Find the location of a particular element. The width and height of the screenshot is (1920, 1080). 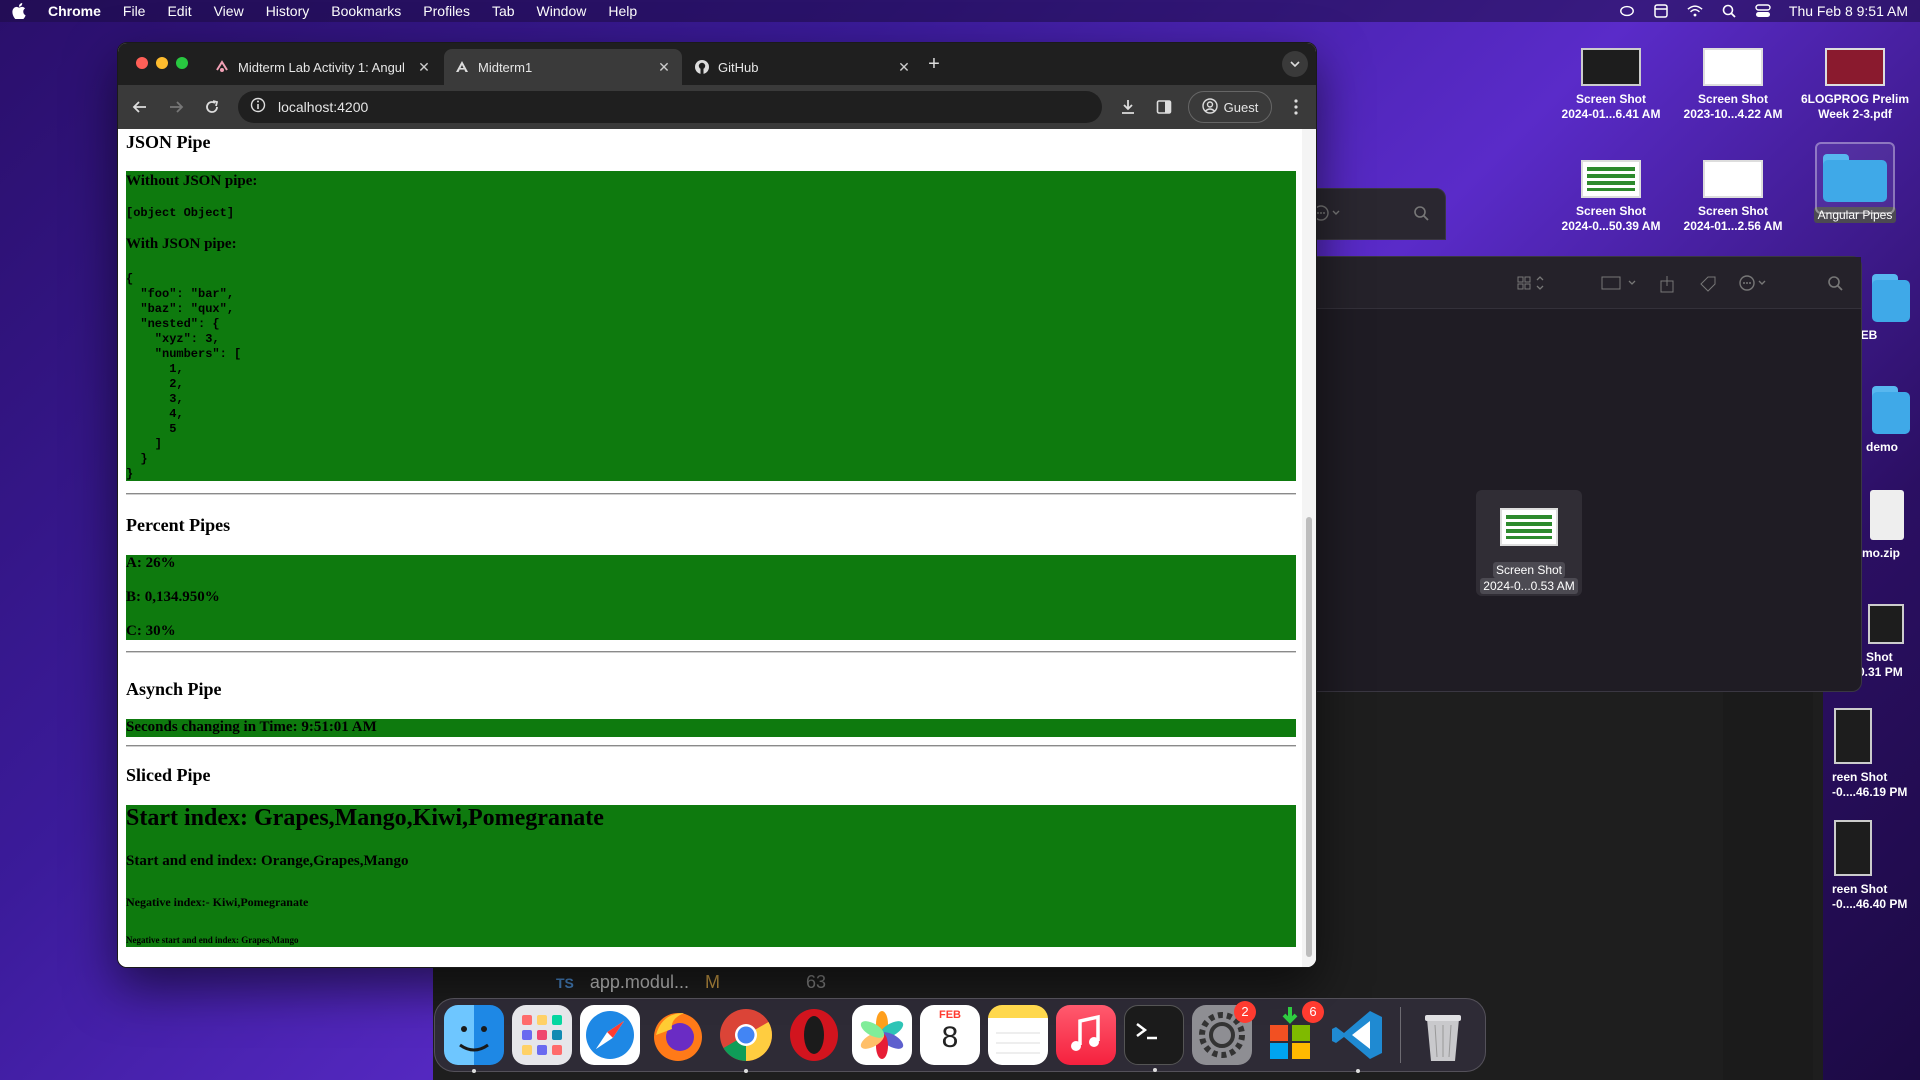

typescript-icon: TS is located at coordinates (565, 982).